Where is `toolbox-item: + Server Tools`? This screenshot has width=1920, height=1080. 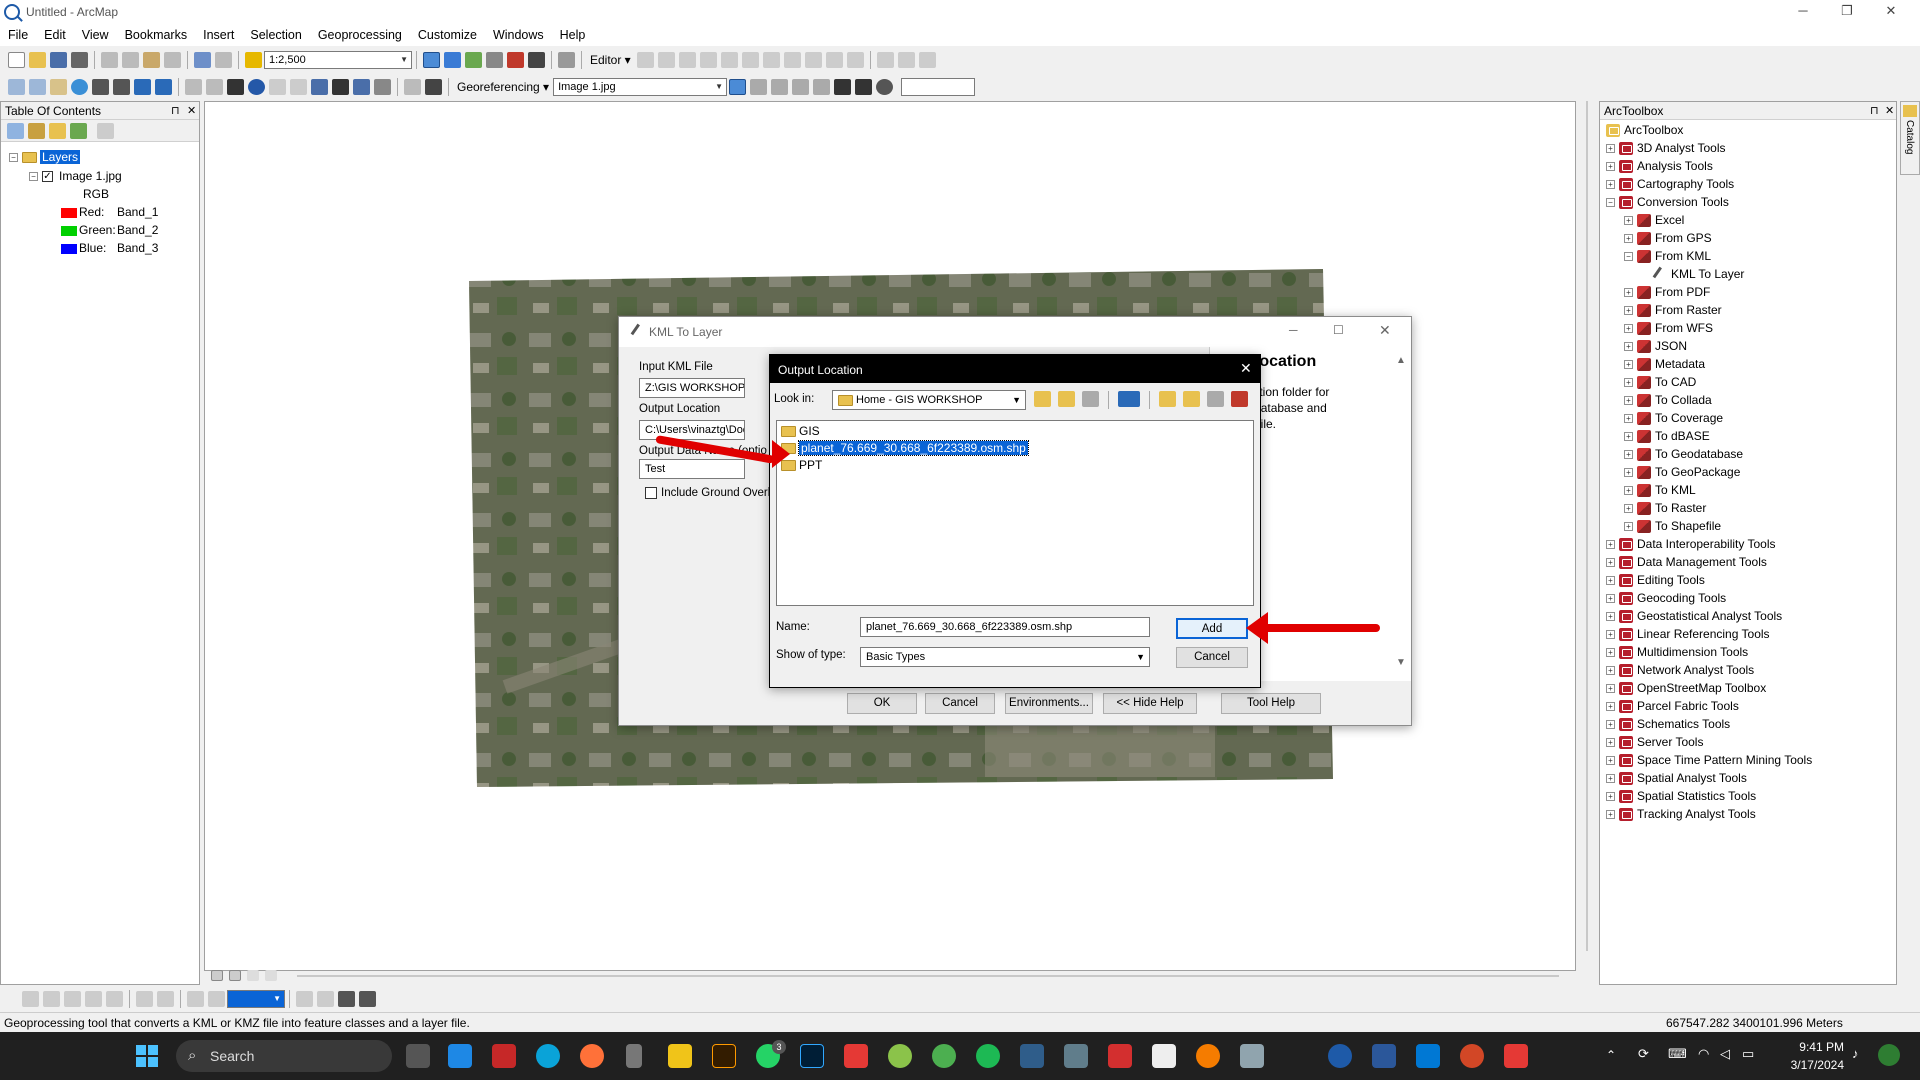 toolbox-item: + Server Tools is located at coordinates (1654, 742).